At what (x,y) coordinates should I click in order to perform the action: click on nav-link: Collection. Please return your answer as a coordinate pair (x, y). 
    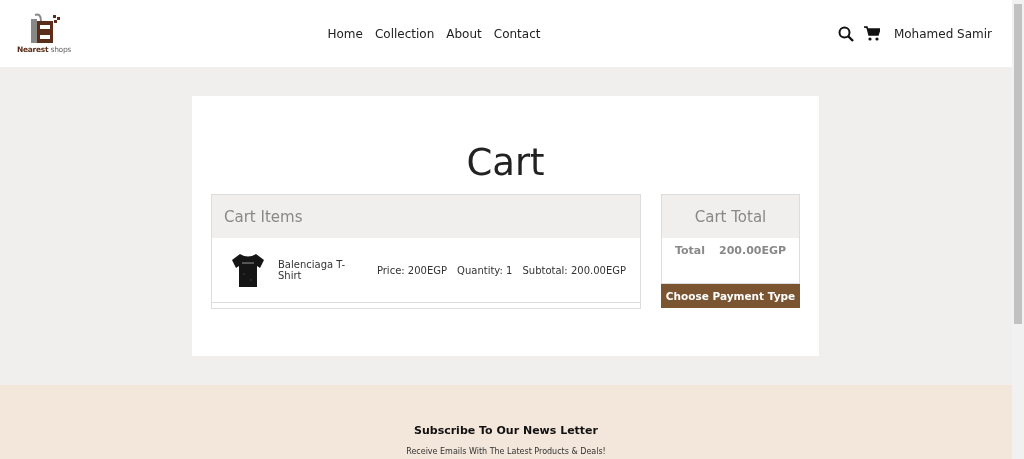
    Looking at the image, I should click on (404, 33).